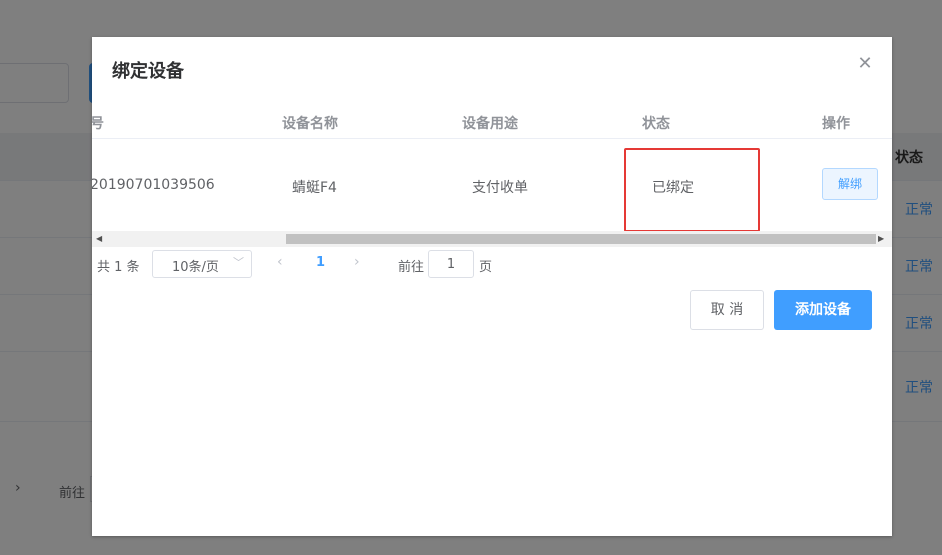 The width and height of the screenshot is (942, 555). I want to click on column-header-status: 状态, so click(656, 124).